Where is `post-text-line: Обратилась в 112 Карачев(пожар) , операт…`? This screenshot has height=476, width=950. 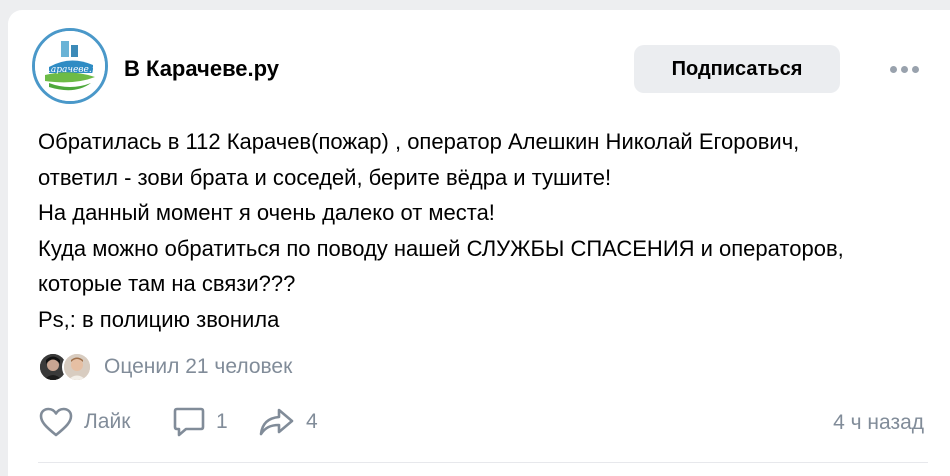
post-text-line: Обратилась в 112 Карачев(пожар) , операт… is located at coordinates (419, 141).